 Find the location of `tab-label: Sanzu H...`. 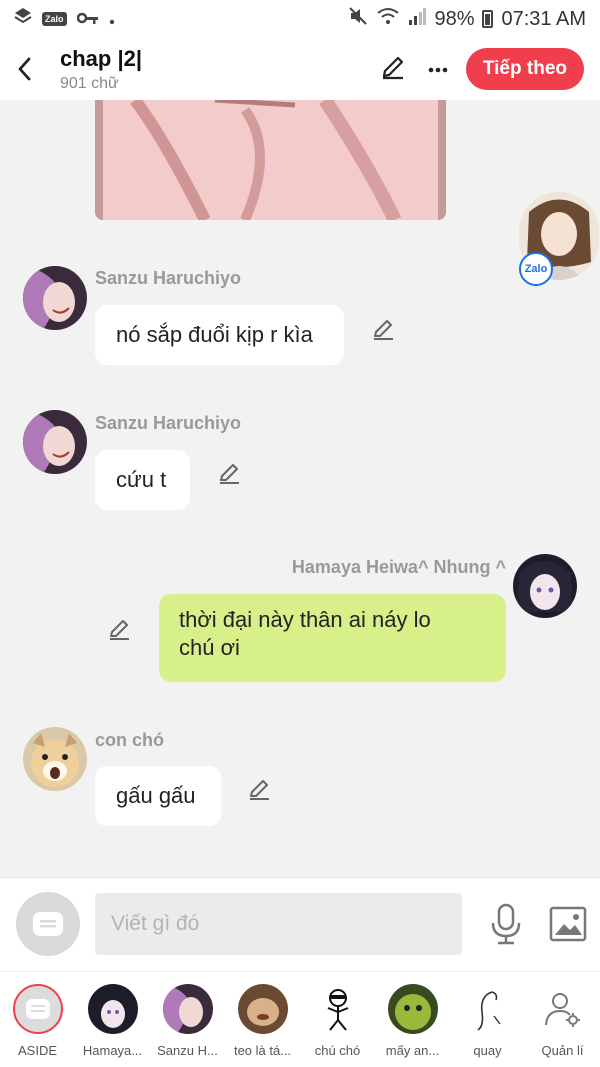

tab-label: Sanzu H... is located at coordinates (187, 1050).